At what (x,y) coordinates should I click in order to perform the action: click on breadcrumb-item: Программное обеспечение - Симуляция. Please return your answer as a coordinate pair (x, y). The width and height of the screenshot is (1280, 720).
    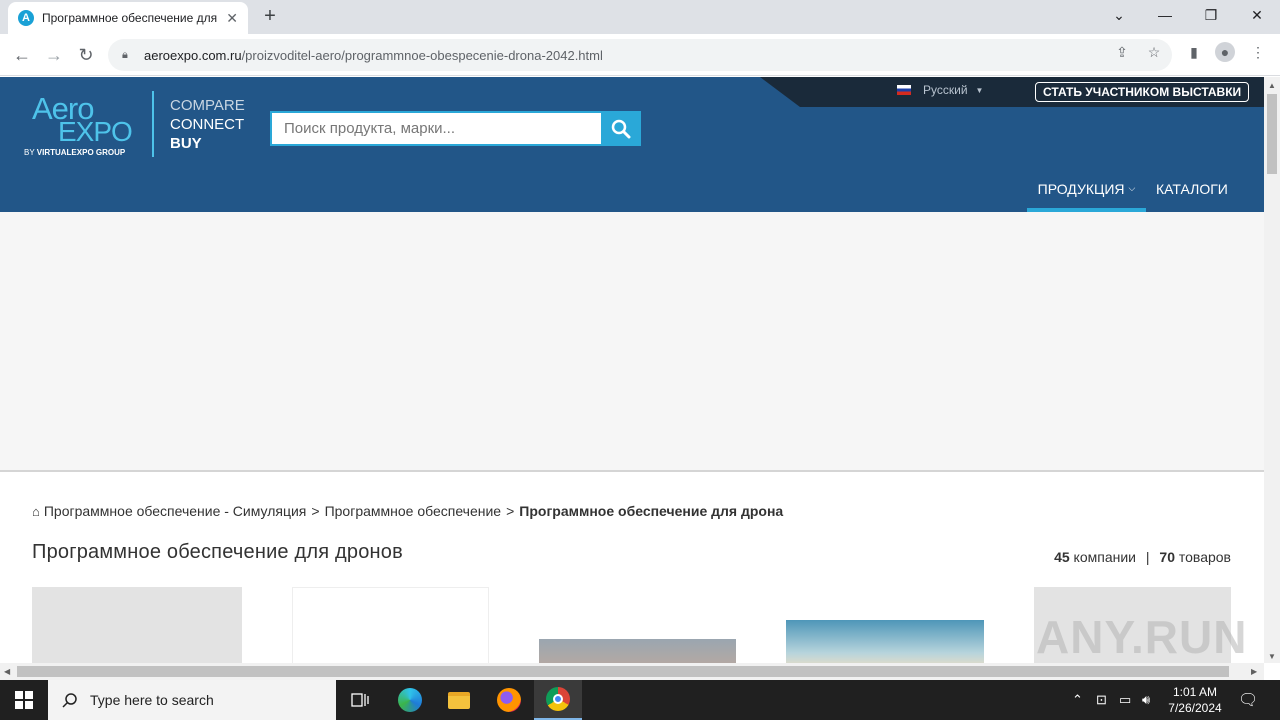
    Looking at the image, I should click on (175, 511).